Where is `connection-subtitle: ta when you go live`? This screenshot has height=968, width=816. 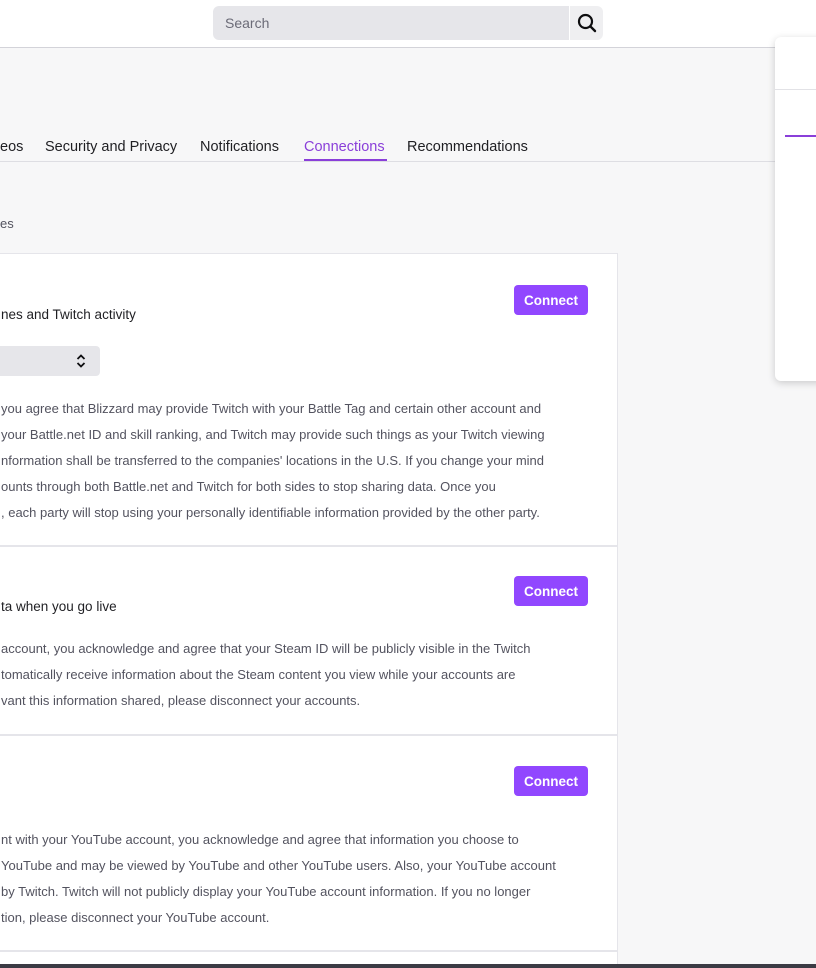
connection-subtitle: ta when you go live is located at coordinates (59, 606).